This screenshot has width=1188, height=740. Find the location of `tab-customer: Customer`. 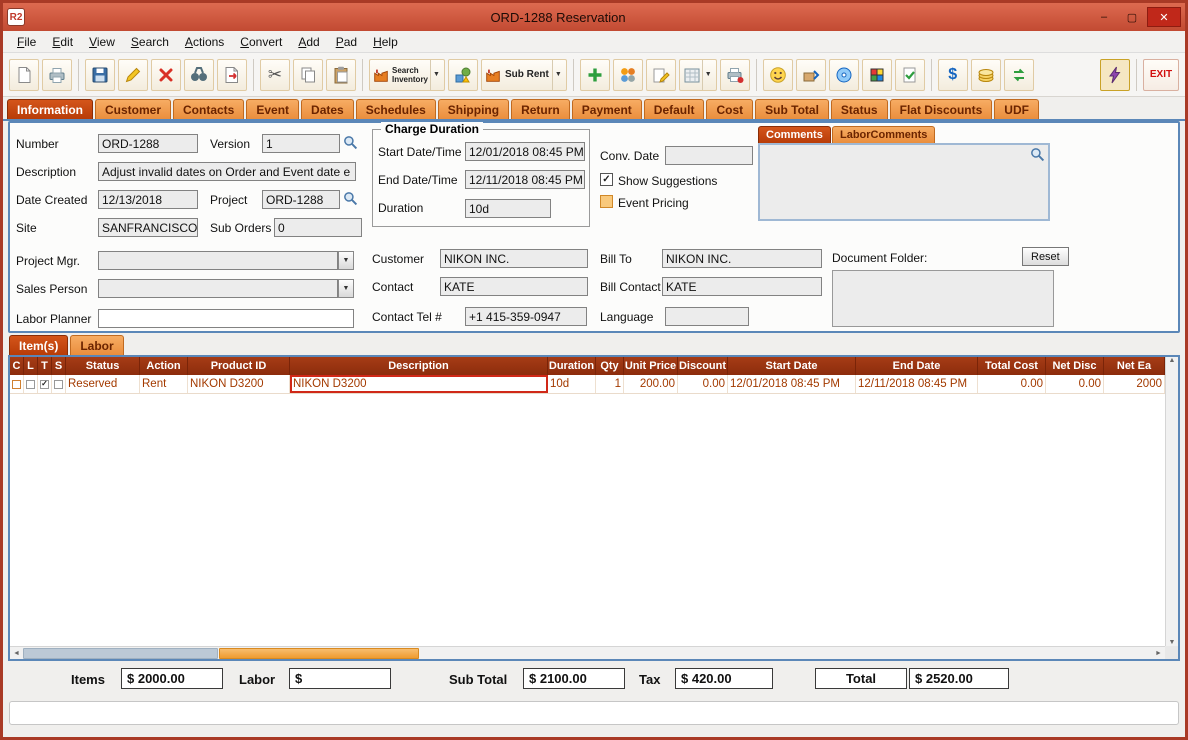

tab-customer: Customer is located at coordinates (133, 109).